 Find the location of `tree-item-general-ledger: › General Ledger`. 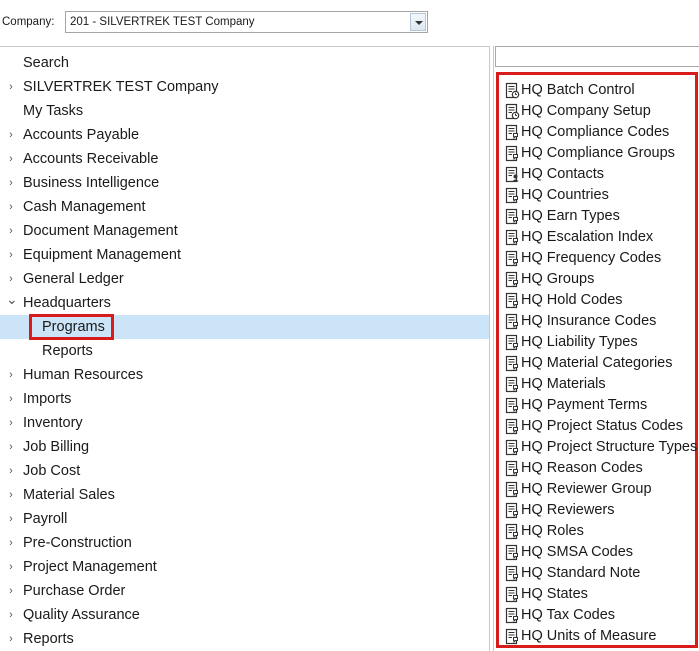

tree-item-general-ledger: › General Ledger is located at coordinates (244, 279).